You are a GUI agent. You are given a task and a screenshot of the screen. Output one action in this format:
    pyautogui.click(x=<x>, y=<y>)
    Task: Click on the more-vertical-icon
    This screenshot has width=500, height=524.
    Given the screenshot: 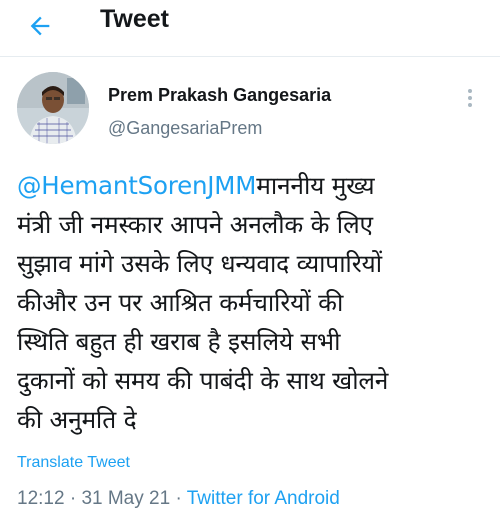 What is the action you would take?
    pyautogui.click(x=470, y=98)
    